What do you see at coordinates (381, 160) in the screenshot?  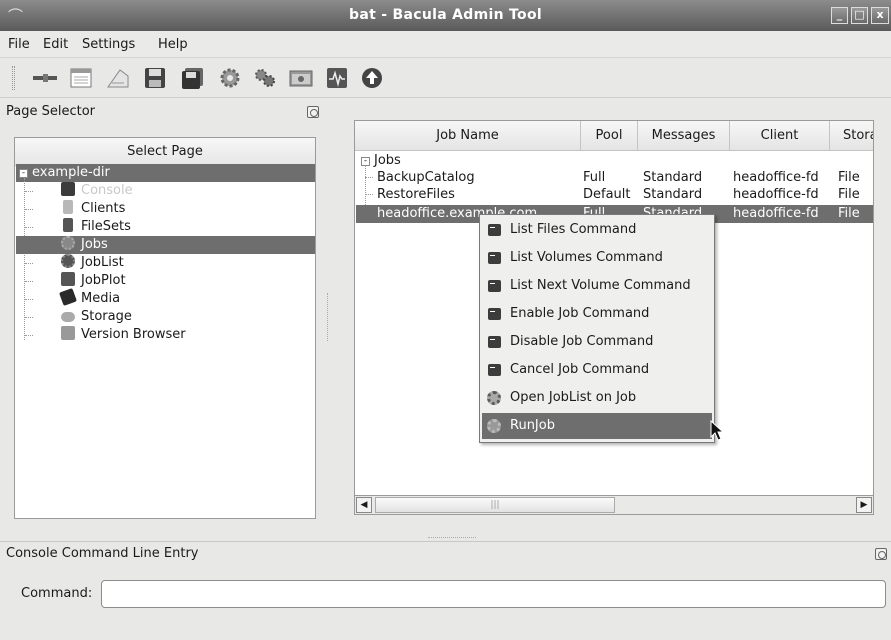 I see `jobs-group-row: - Jobs` at bounding box center [381, 160].